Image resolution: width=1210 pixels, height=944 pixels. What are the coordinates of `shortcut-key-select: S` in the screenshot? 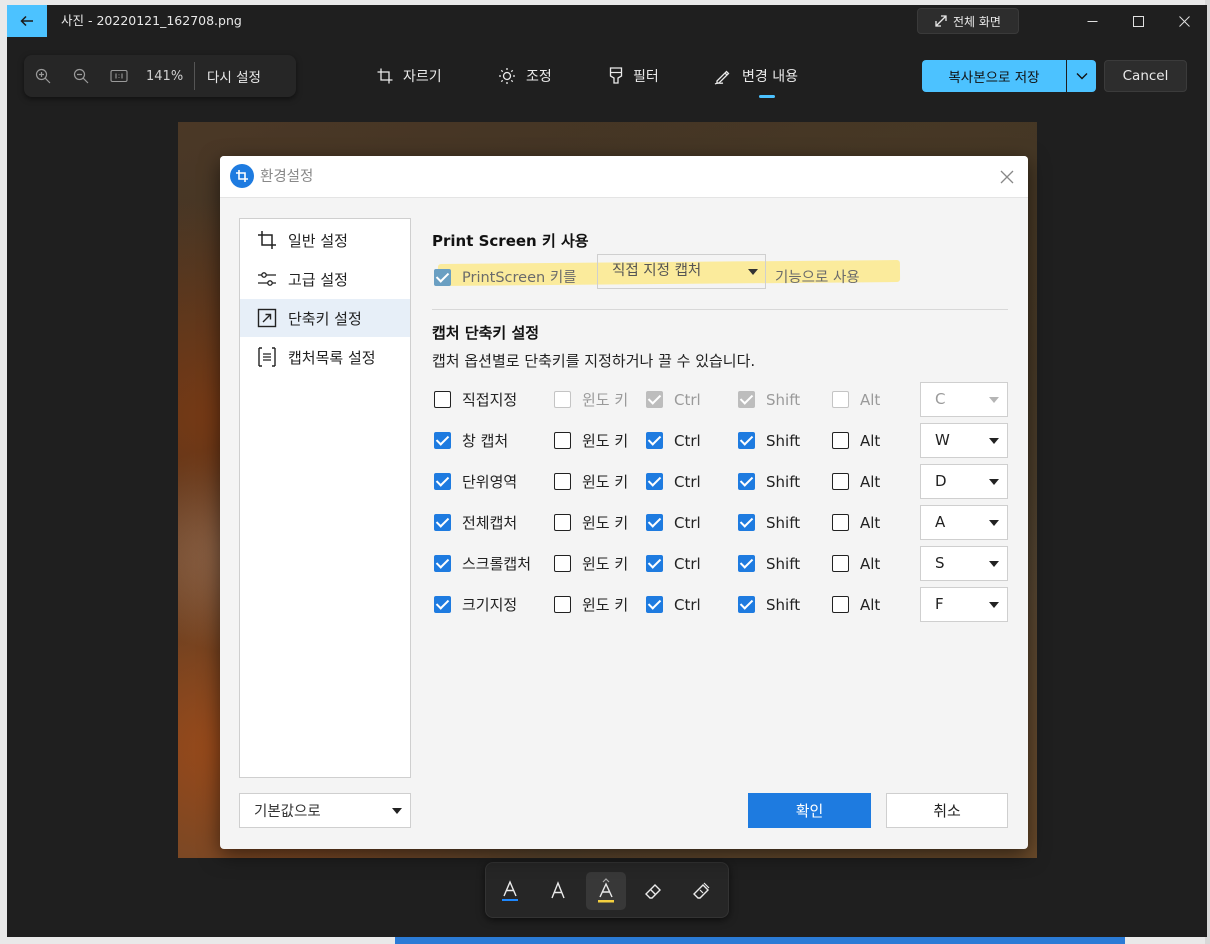 It's located at (964, 563).